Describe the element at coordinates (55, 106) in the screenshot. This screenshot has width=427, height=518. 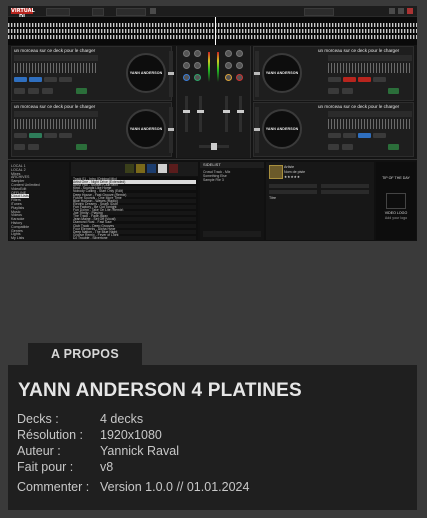
I see `deck-3-title: un morceau sur ce deck pour le charger` at that location.